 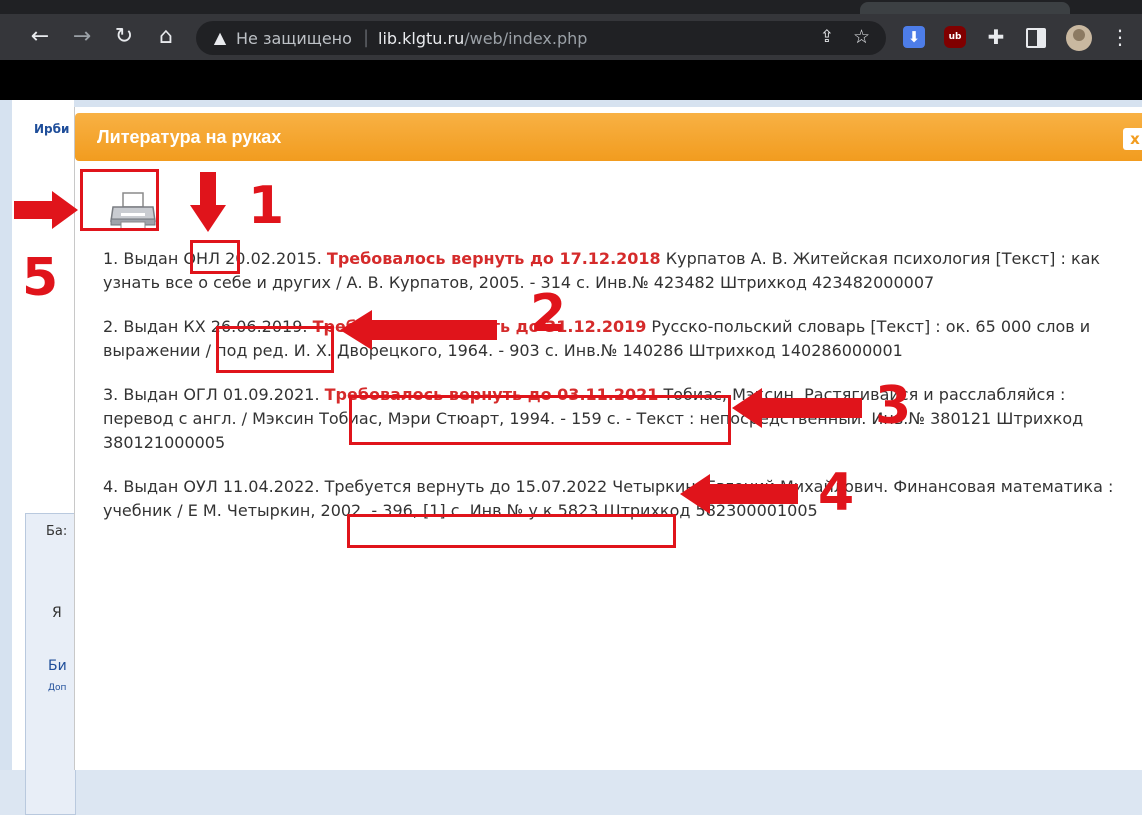 What do you see at coordinates (548, 314) in the screenshot?
I see `annotation-number: 2` at bounding box center [548, 314].